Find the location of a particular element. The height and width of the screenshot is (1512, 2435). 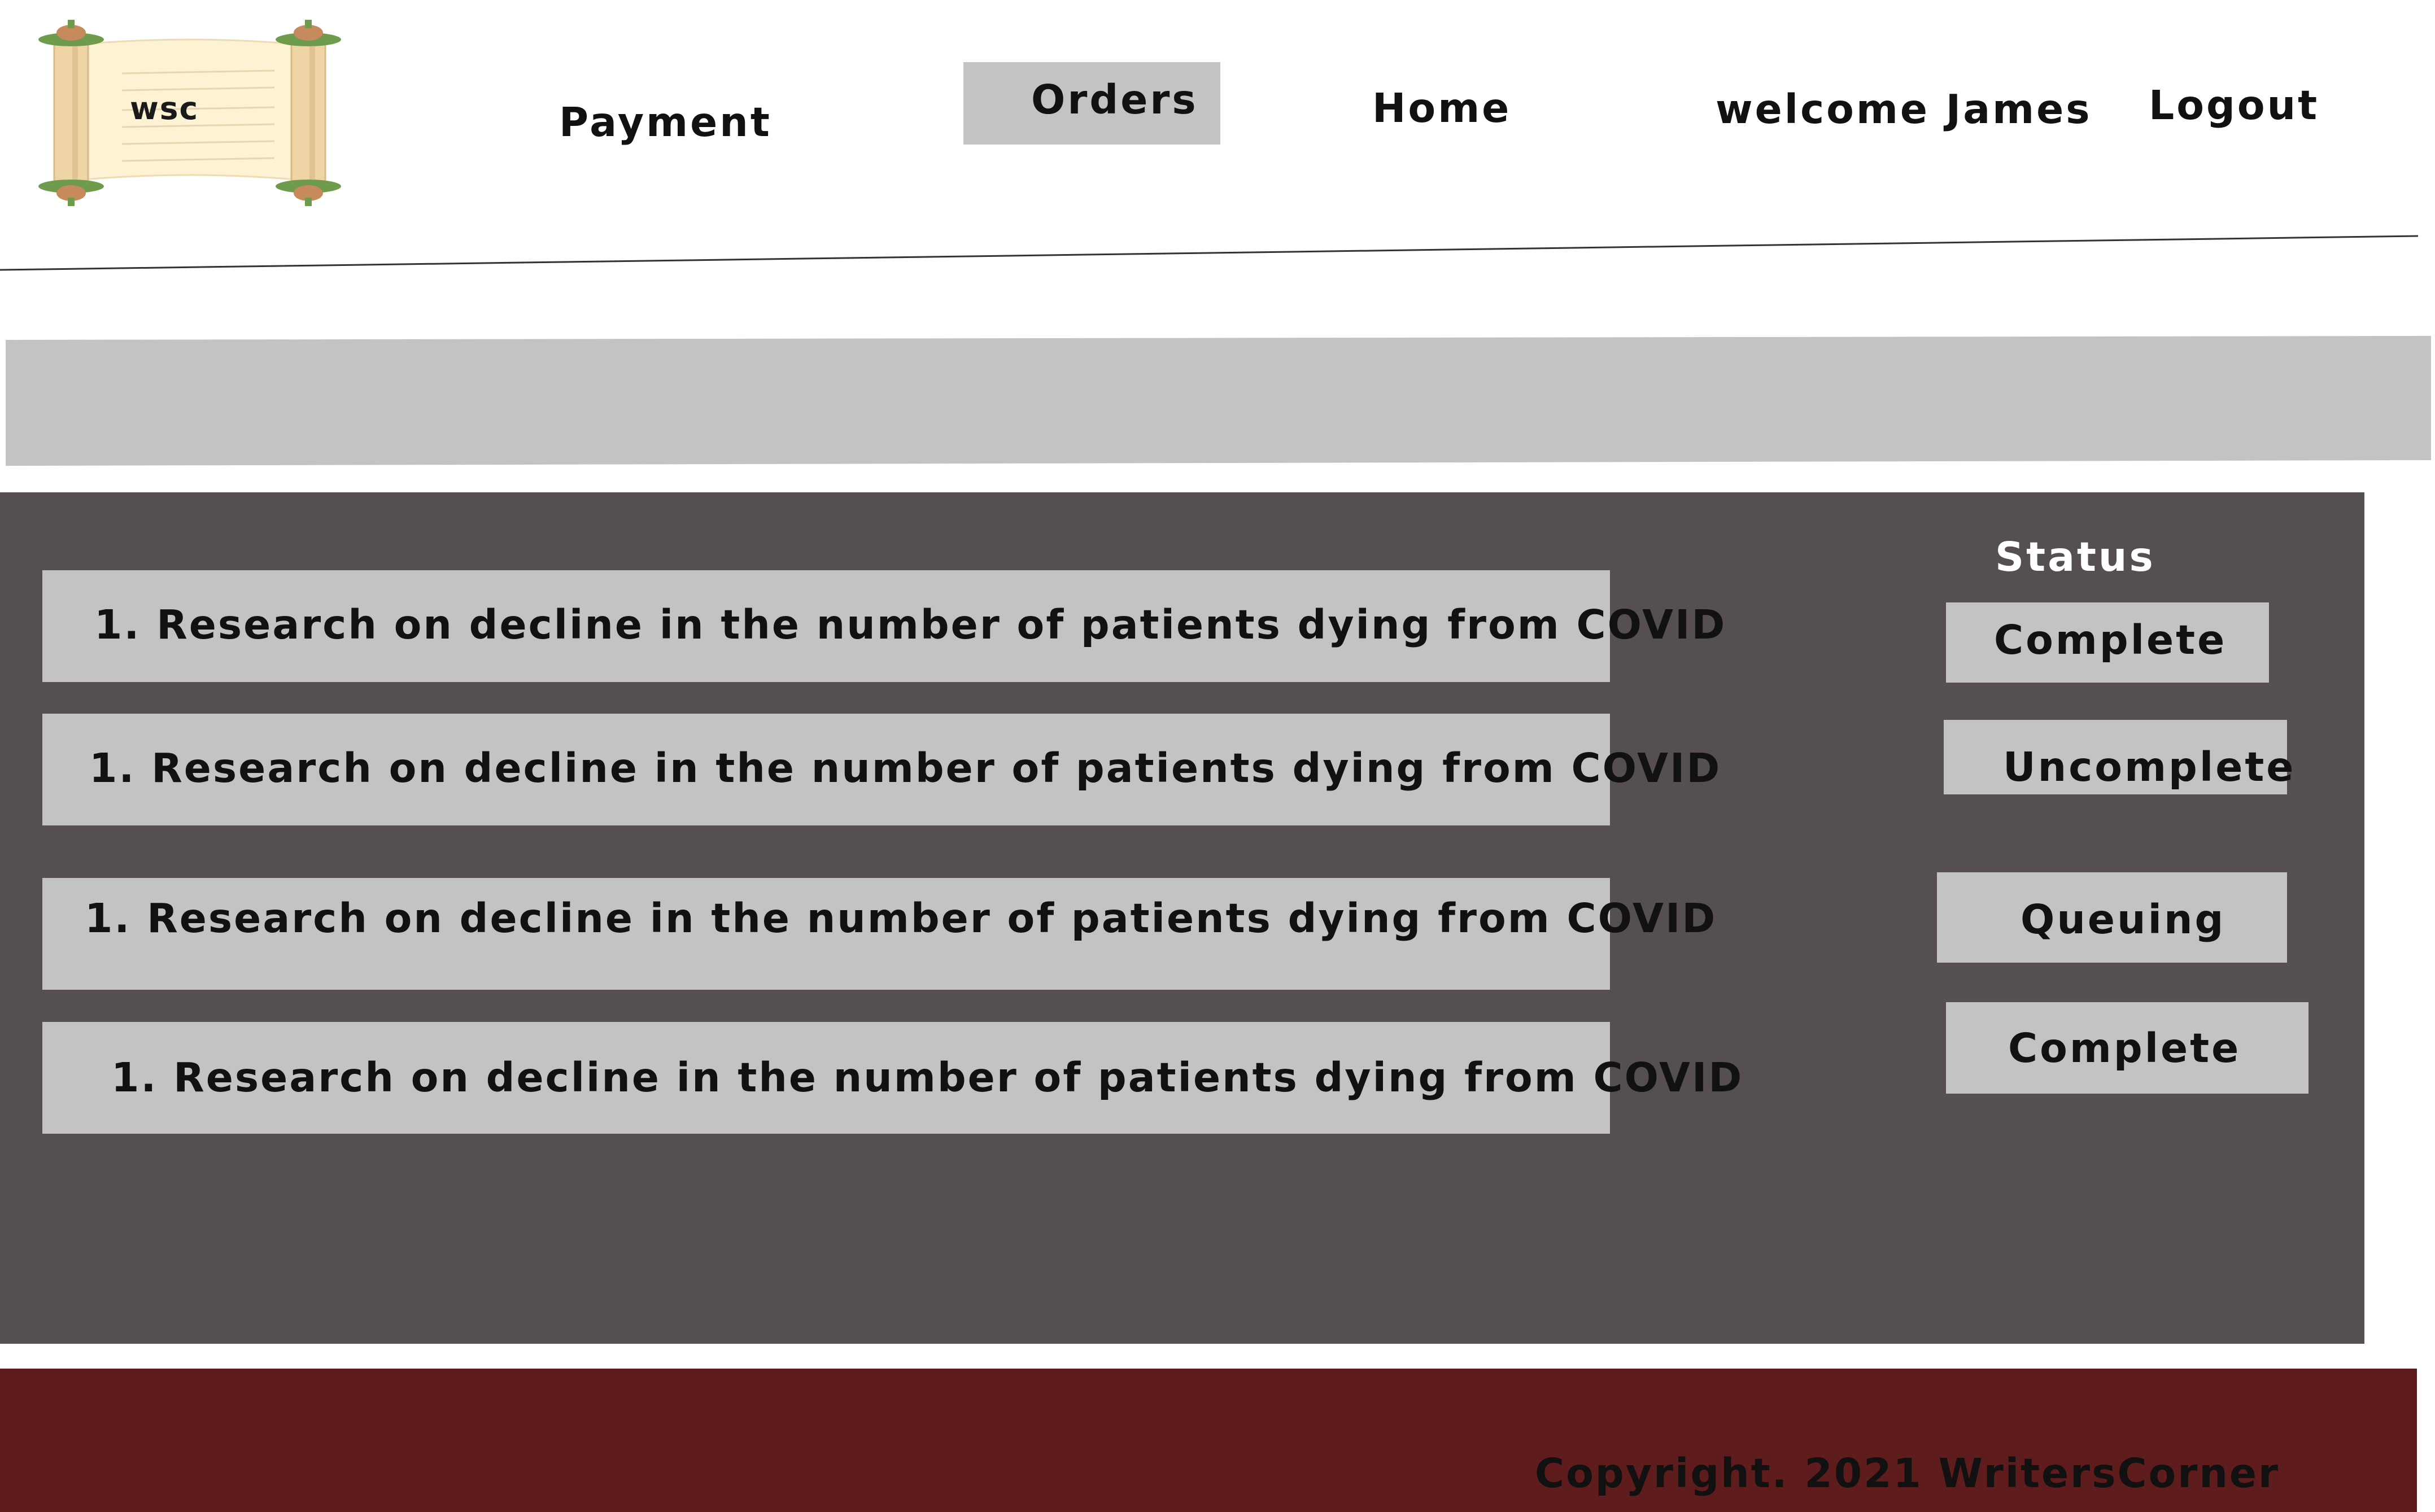

nav-payment-link: Payment is located at coordinates (666, 122).